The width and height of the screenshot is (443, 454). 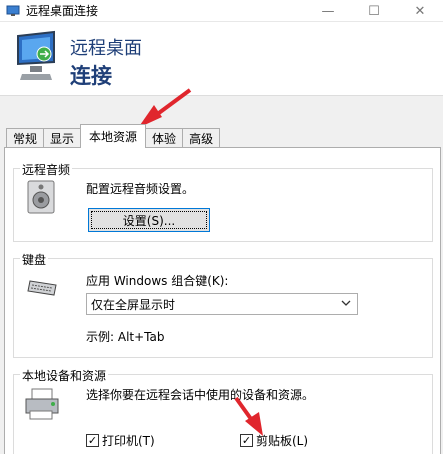 What do you see at coordinates (125, 337) in the screenshot?
I see `keyboard-example-text: 示例: Alt+Tab` at bounding box center [125, 337].